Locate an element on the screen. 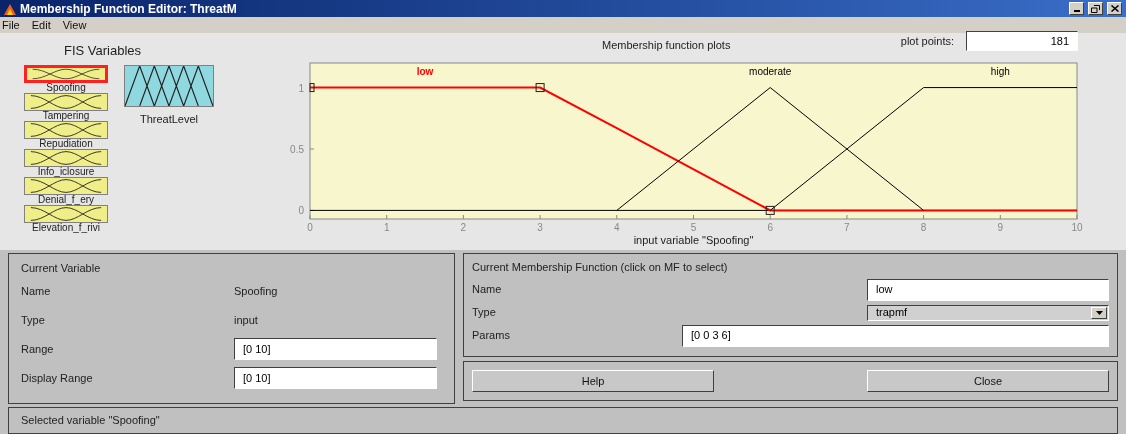 This screenshot has height=434, width=1126. curve-label: high is located at coordinates (1000, 71).